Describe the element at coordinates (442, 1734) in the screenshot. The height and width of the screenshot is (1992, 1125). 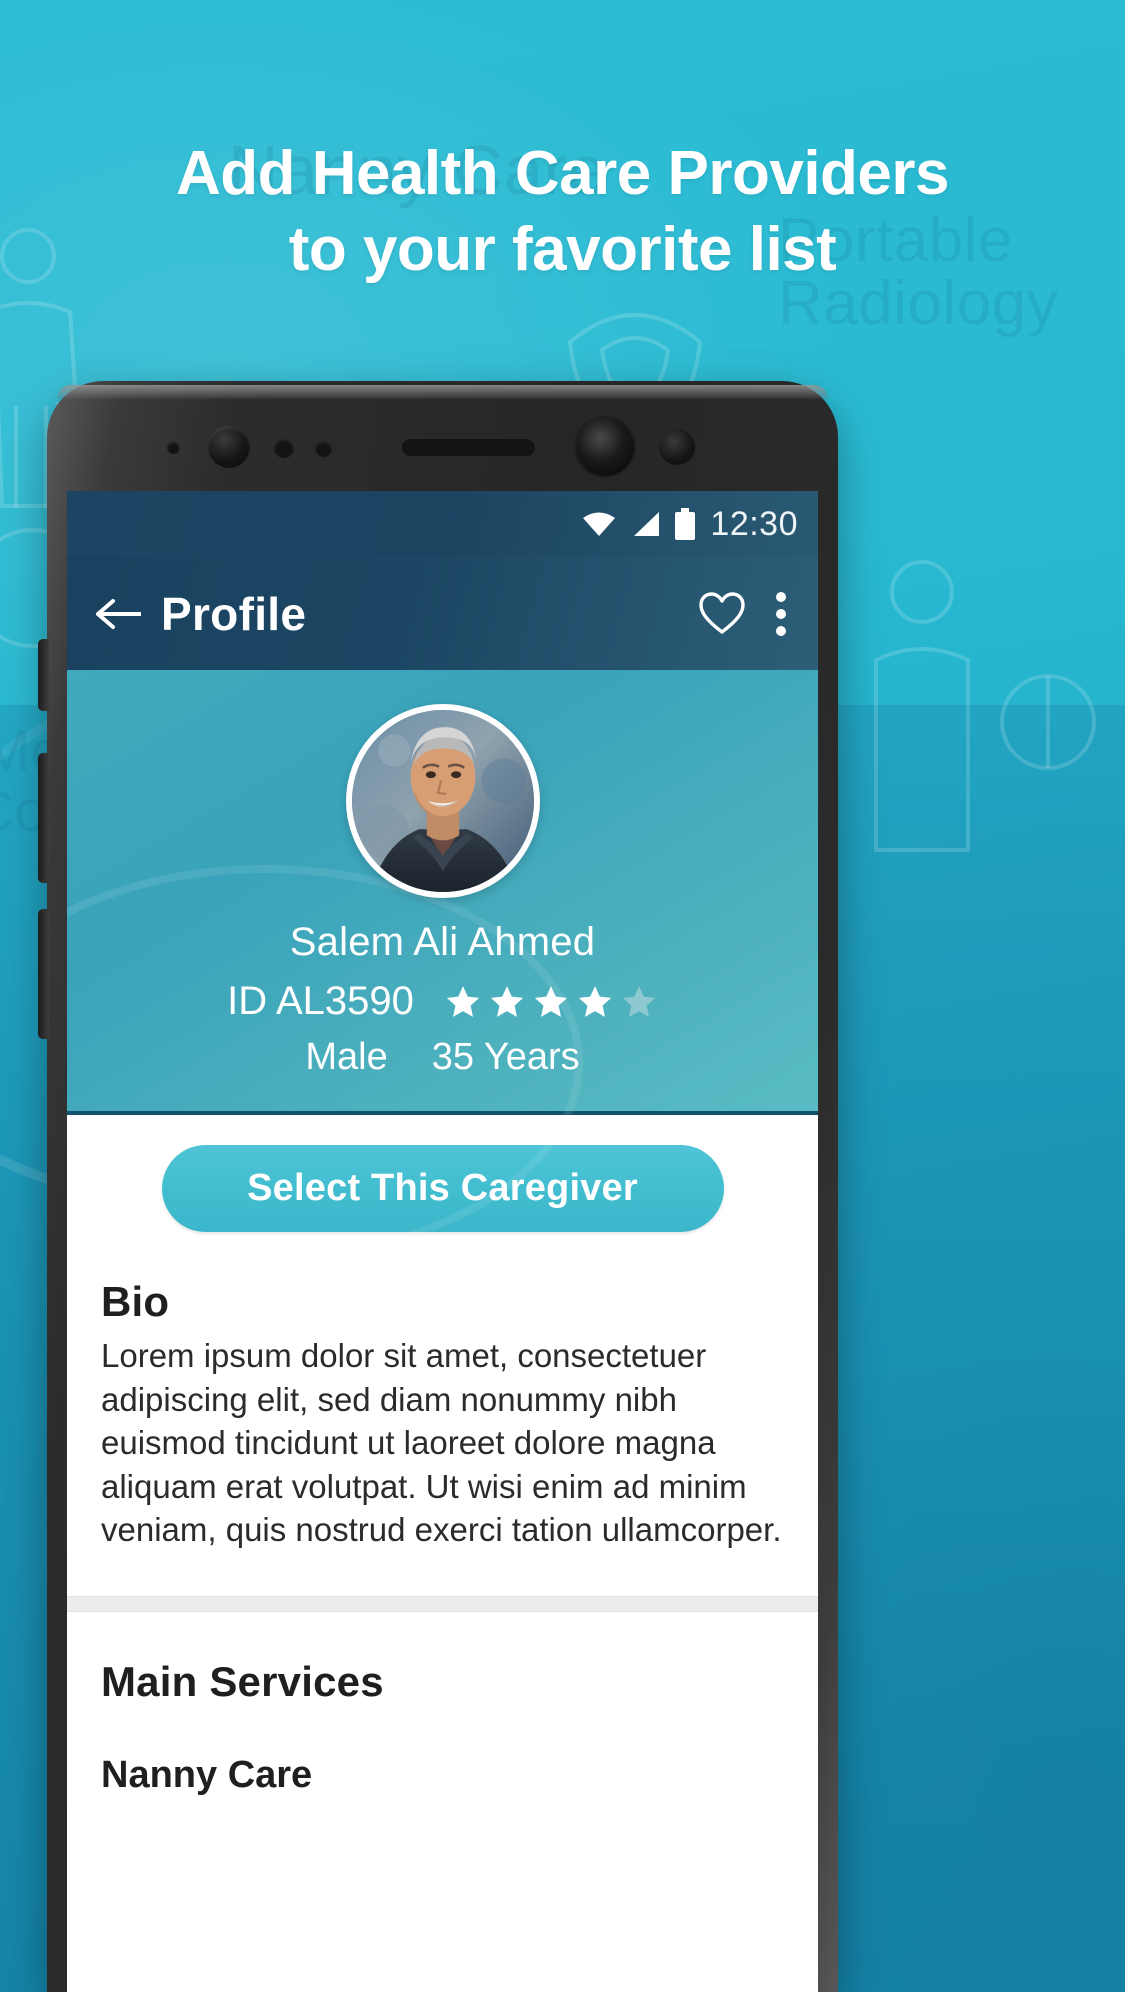
I see `main-services-section: Main Services Nanny Care` at that location.